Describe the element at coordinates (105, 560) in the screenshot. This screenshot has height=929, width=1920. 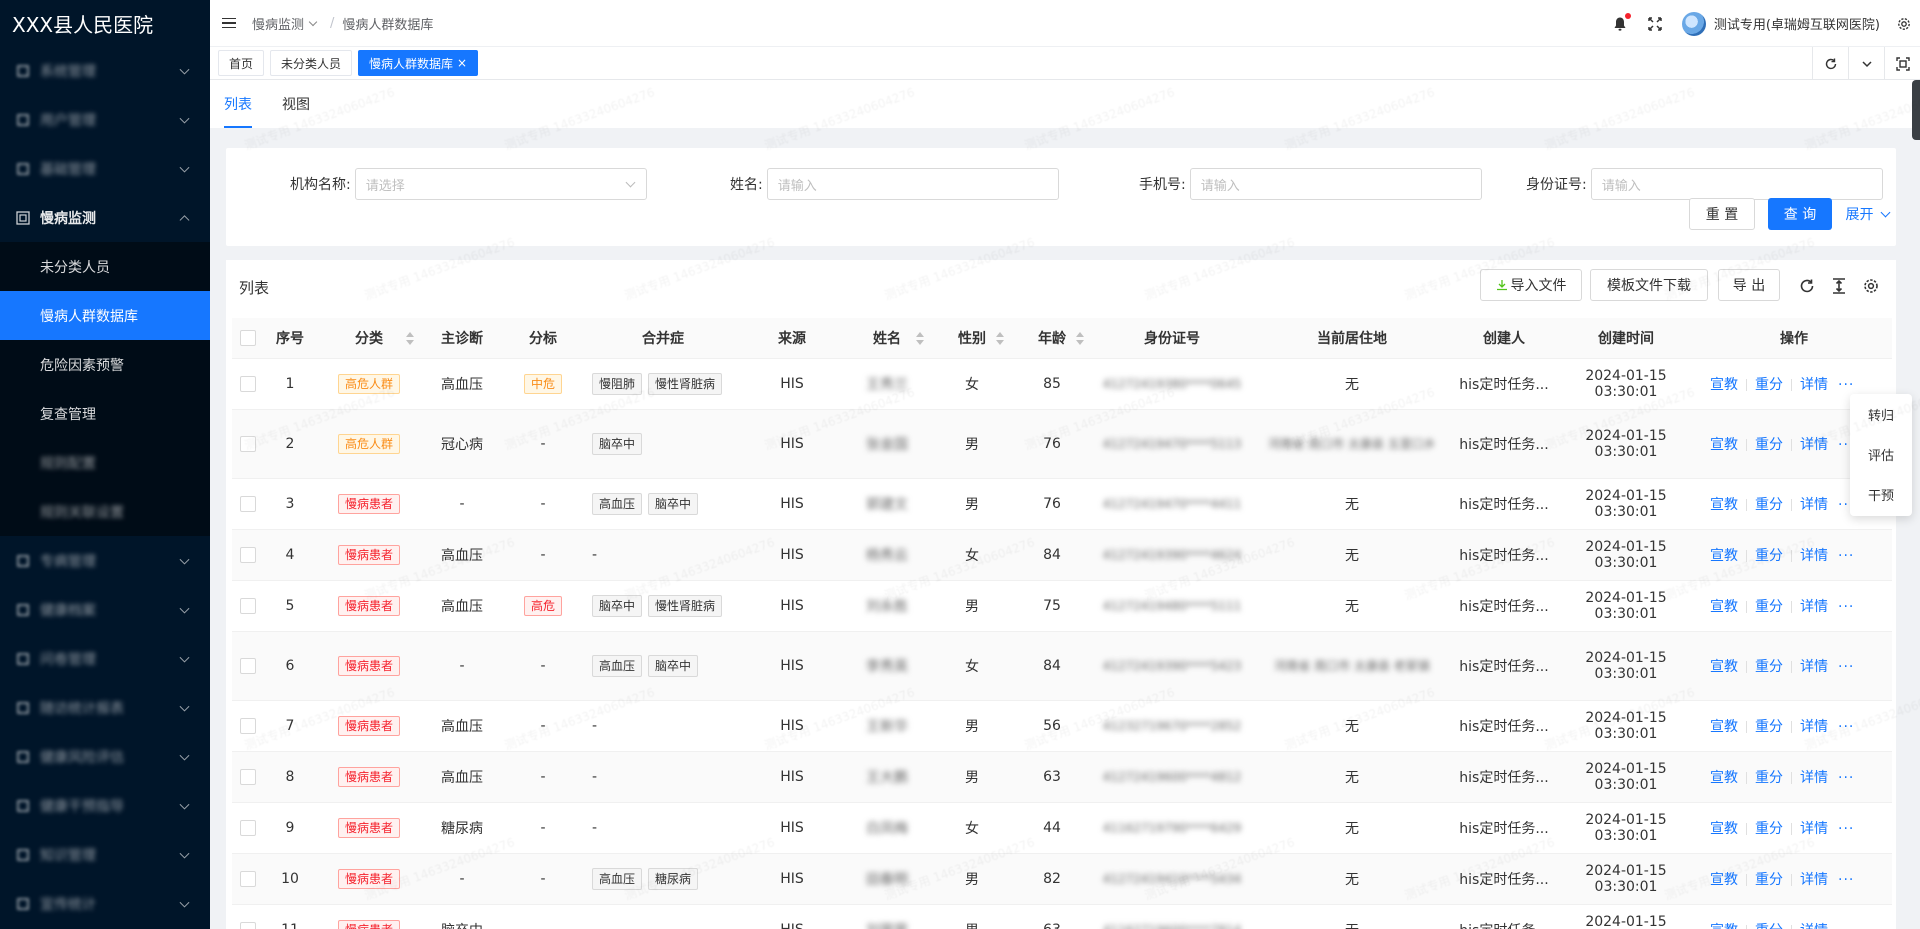
I see `menu-item-items_bottom-0: 专病管理` at that location.